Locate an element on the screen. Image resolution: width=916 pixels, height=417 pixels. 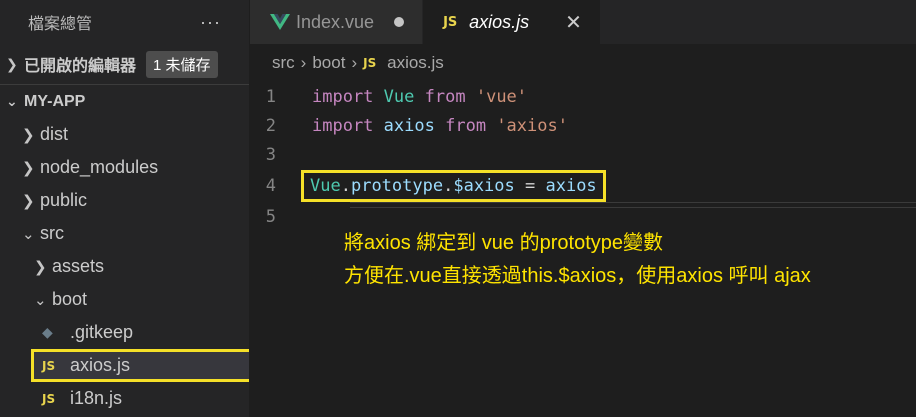
tree-item-label: public is located at coordinates (64, 200).